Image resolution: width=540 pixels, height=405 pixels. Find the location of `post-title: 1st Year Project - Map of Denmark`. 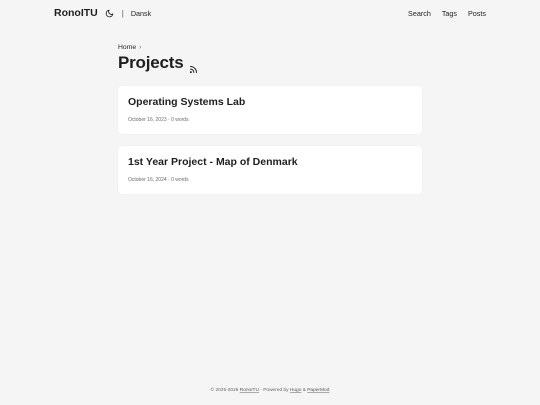

post-title: 1st Year Project - Map of Denmark is located at coordinates (213, 162).